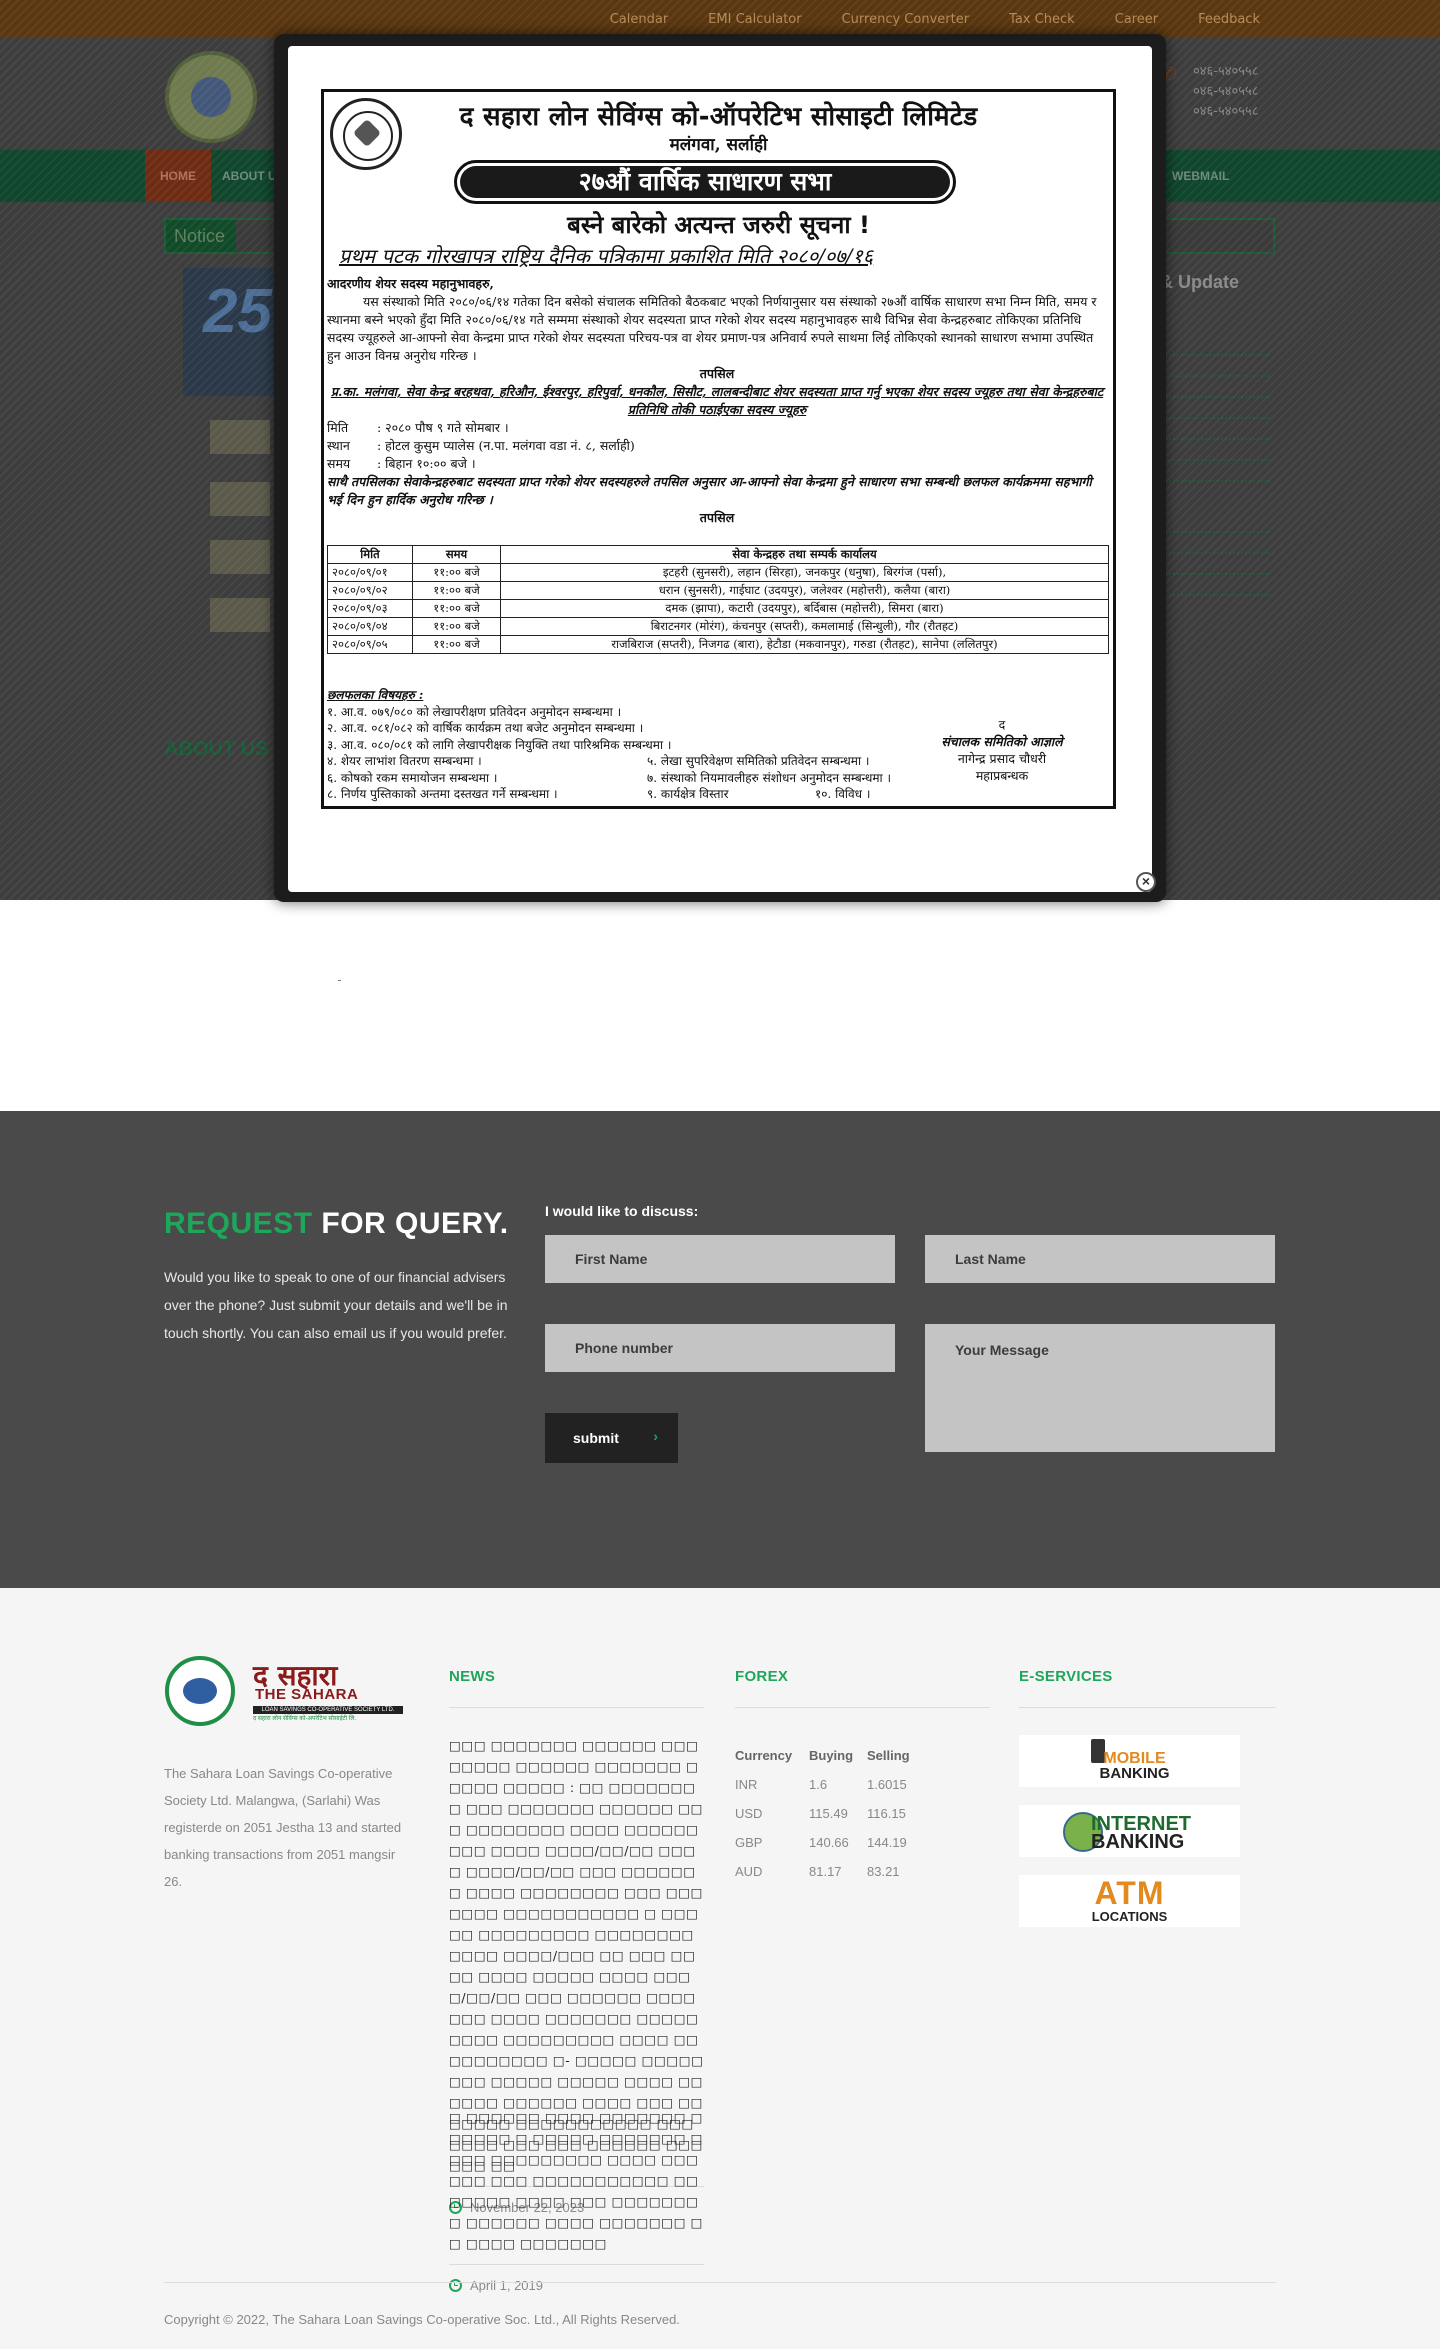  Describe the element at coordinates (1210, 475) in the screenshot. I see `news-links-list` at that location.